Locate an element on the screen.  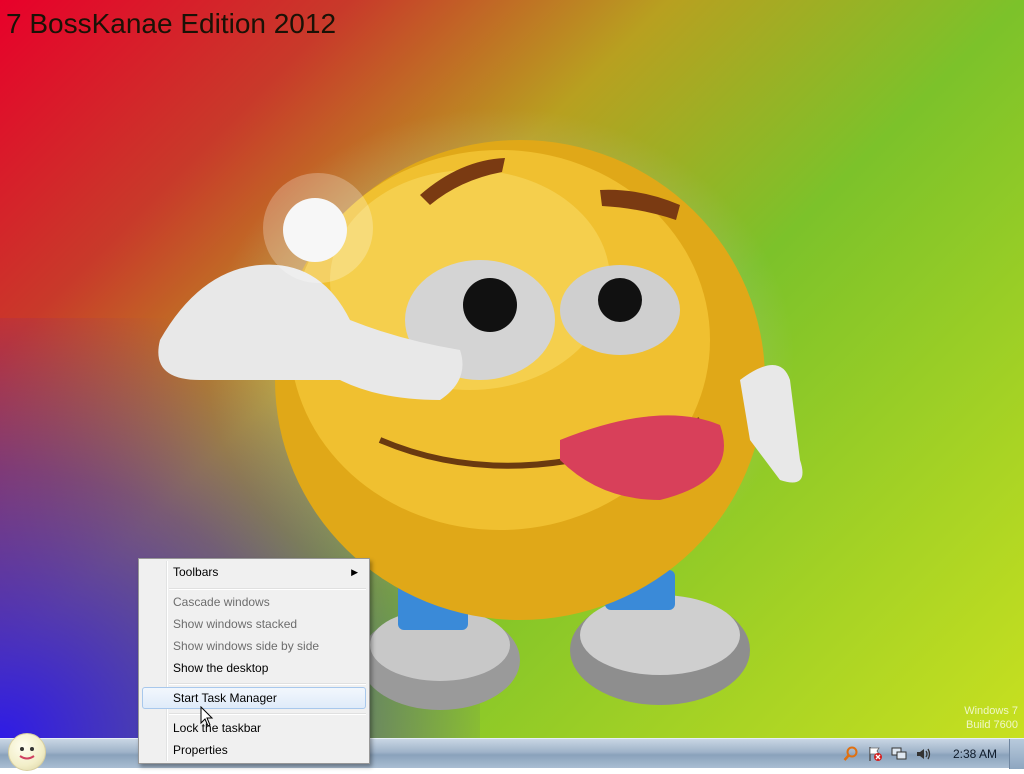
chevron-right-icon: ▶ is located at coordinates (354, 572).